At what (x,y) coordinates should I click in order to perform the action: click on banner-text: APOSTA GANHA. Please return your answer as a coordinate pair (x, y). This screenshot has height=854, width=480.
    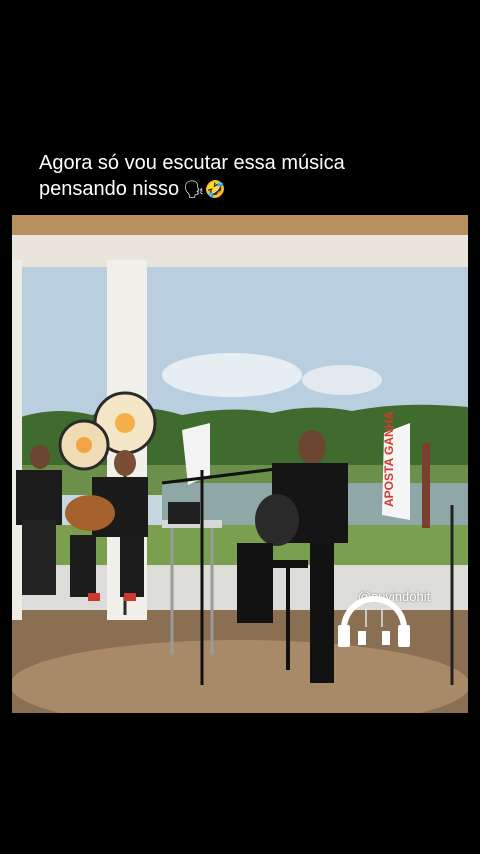
    Looking at the image, I should click on (389, 459).